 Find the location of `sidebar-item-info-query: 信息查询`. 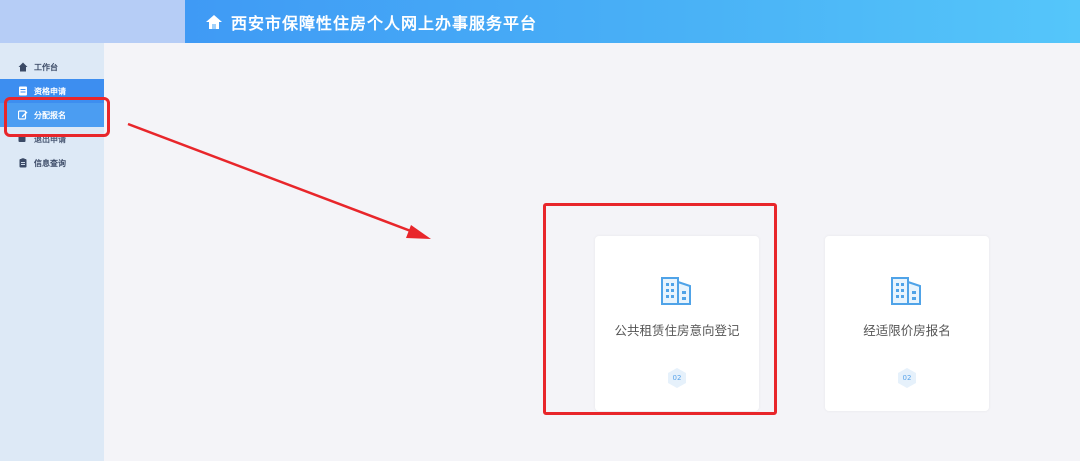

sidebar-item-info-query: 信息查询 is located at coordinates (52, 163).